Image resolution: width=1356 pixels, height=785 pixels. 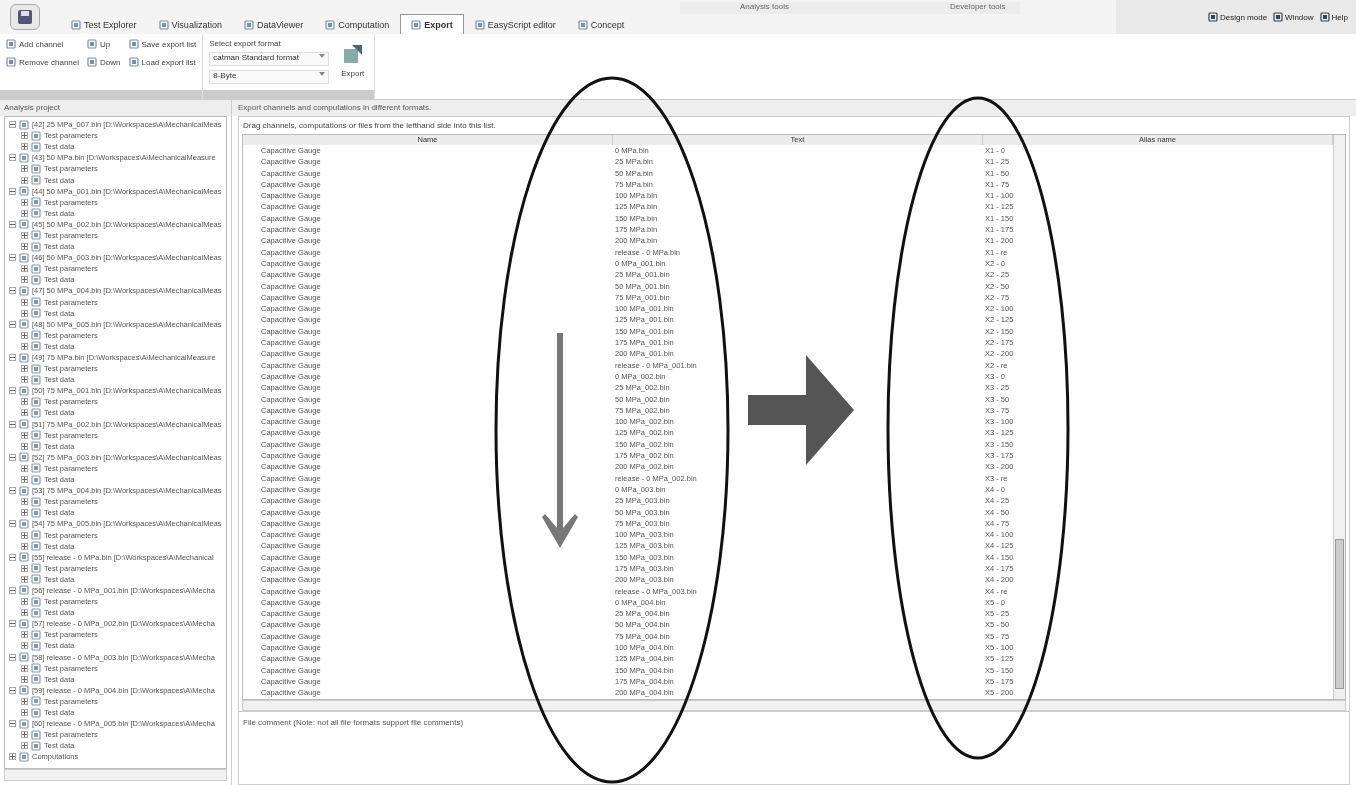 What do you see at coordinates (43, 44) in the screenshot?
I see `toolbar-button: Add channel` at bounding box center [43, 44].